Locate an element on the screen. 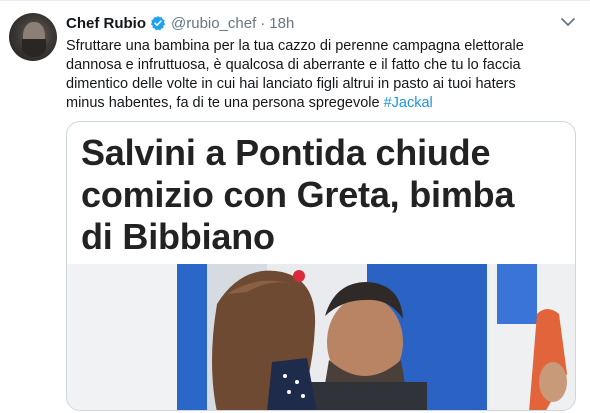  hashtag-link: #Jackal is located at coordinates (408, 103).